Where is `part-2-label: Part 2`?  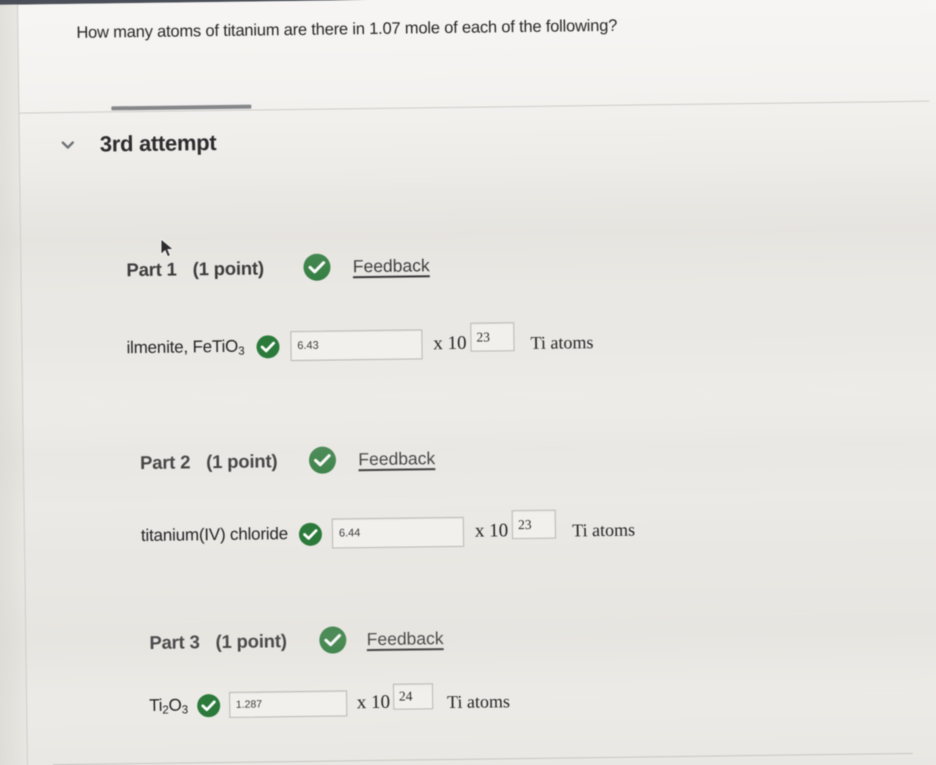
part-2-label: Part 2 is located at coordinates (165, 461).